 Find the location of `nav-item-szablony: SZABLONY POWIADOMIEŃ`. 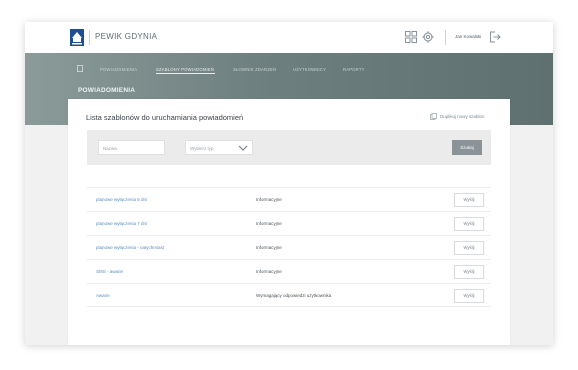

nav-item-szablony: SZABLONY POWIADOMIEŃ is located at coordinates (185, 69).